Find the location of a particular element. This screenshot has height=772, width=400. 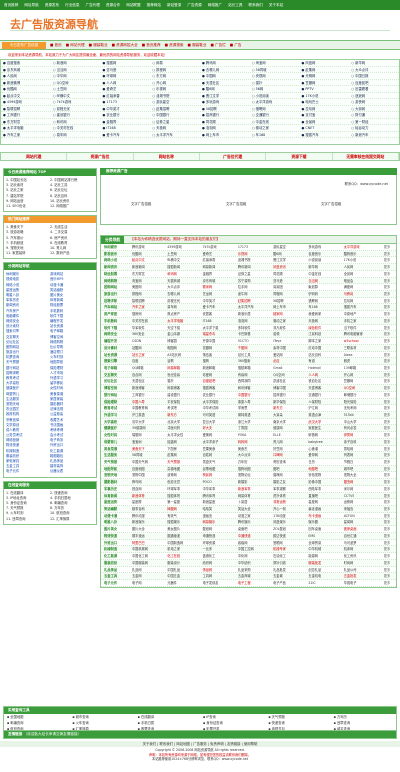

category-site-link: 农业银行 is located at coordinates (219, 395).